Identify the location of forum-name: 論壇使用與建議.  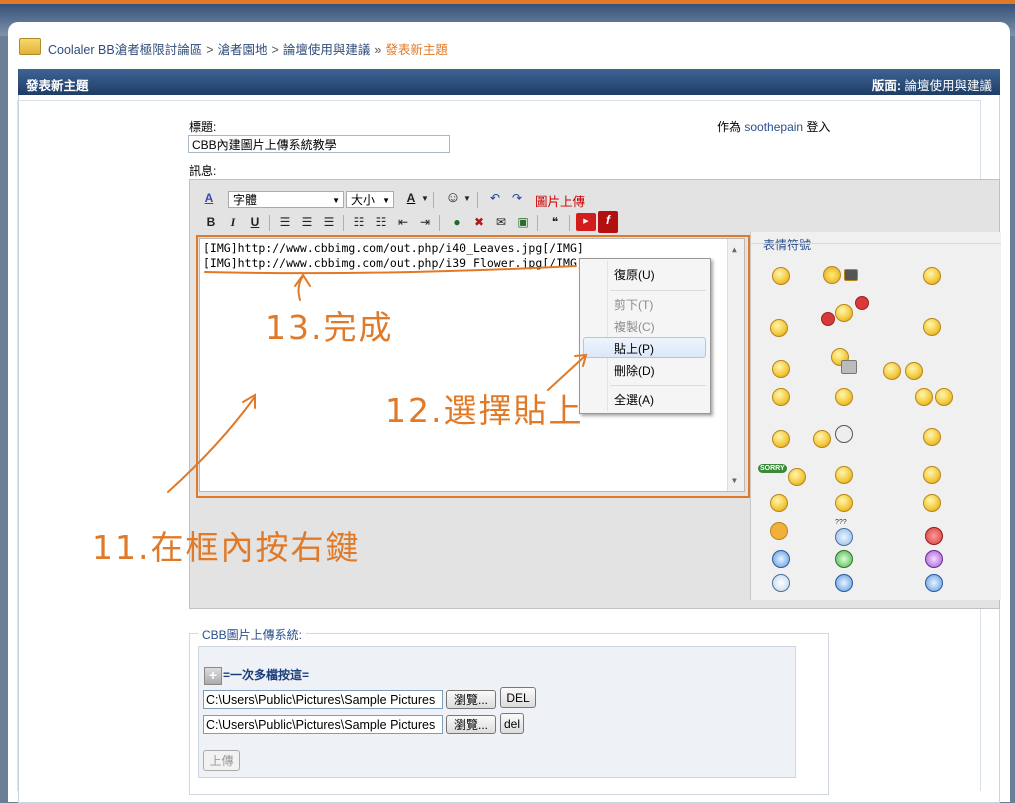
(948, 86).